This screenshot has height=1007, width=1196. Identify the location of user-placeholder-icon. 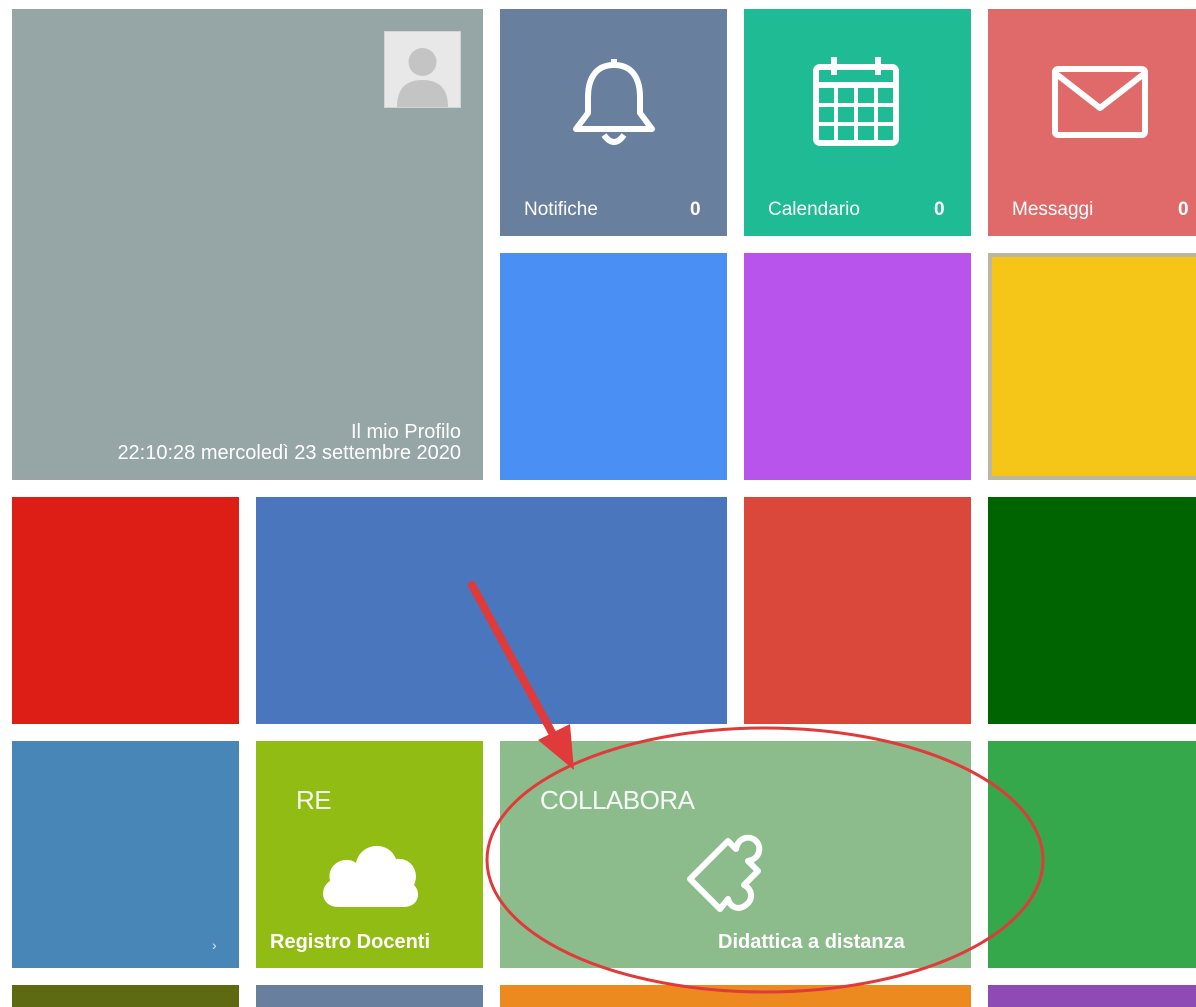
(422, 77).